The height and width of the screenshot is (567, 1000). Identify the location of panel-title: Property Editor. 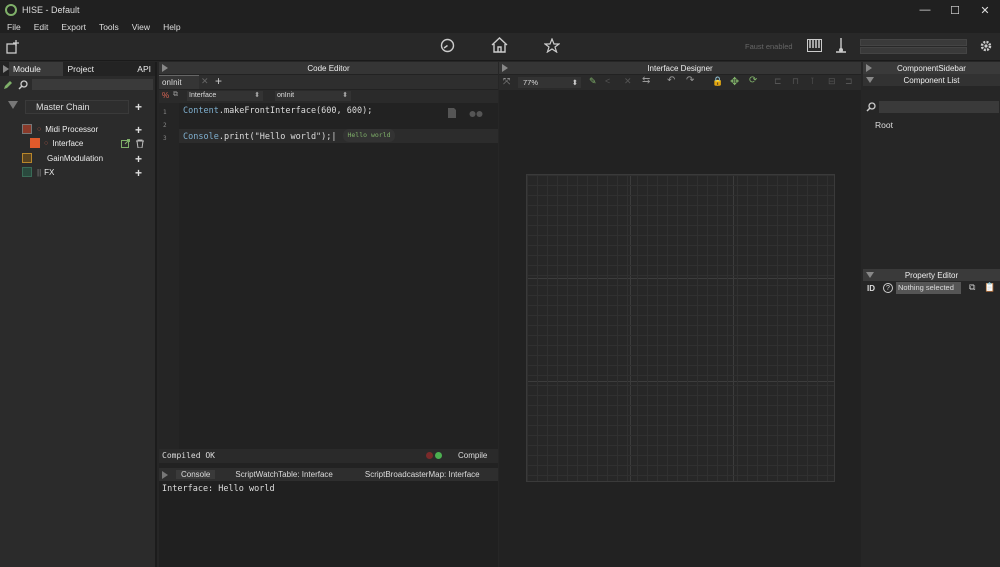
(931, 275).